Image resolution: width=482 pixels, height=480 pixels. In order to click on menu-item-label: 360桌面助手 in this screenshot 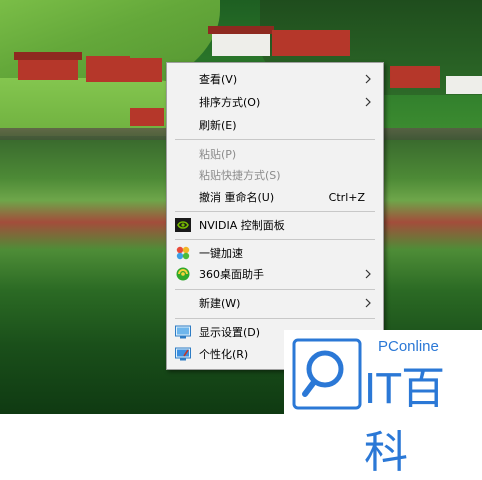, I will do `click(231, 274)`.